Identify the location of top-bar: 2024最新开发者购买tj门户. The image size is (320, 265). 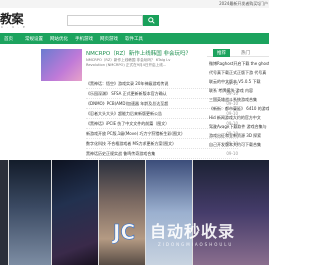
(134, 4).